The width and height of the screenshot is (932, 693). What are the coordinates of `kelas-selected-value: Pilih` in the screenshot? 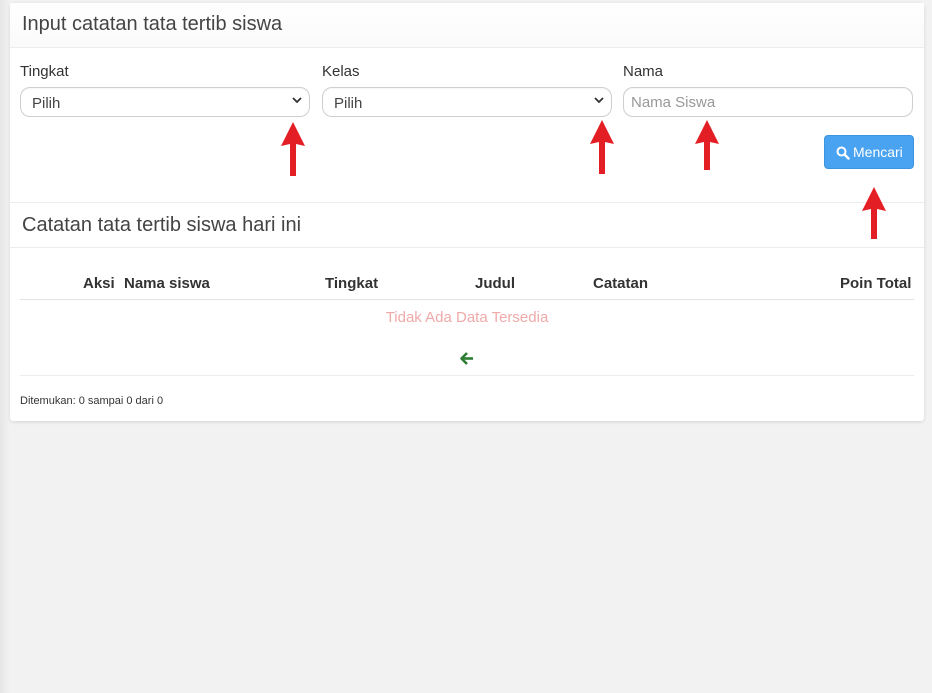 It's located at (348, 103).